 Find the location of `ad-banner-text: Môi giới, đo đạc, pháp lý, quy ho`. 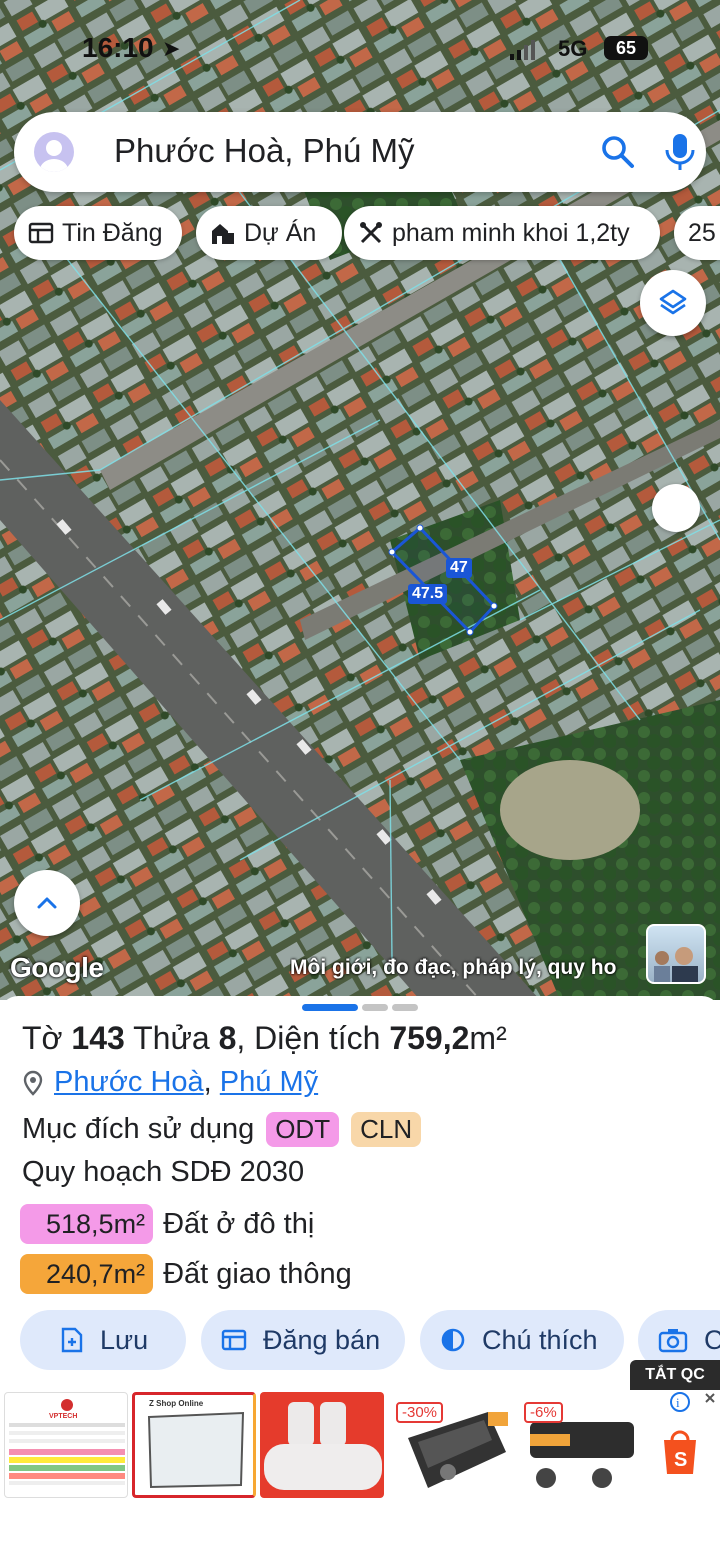

ad-banner-text: Môi giới, đo đạc, pháp lý, quy ho is located at coordinates (469, 968).